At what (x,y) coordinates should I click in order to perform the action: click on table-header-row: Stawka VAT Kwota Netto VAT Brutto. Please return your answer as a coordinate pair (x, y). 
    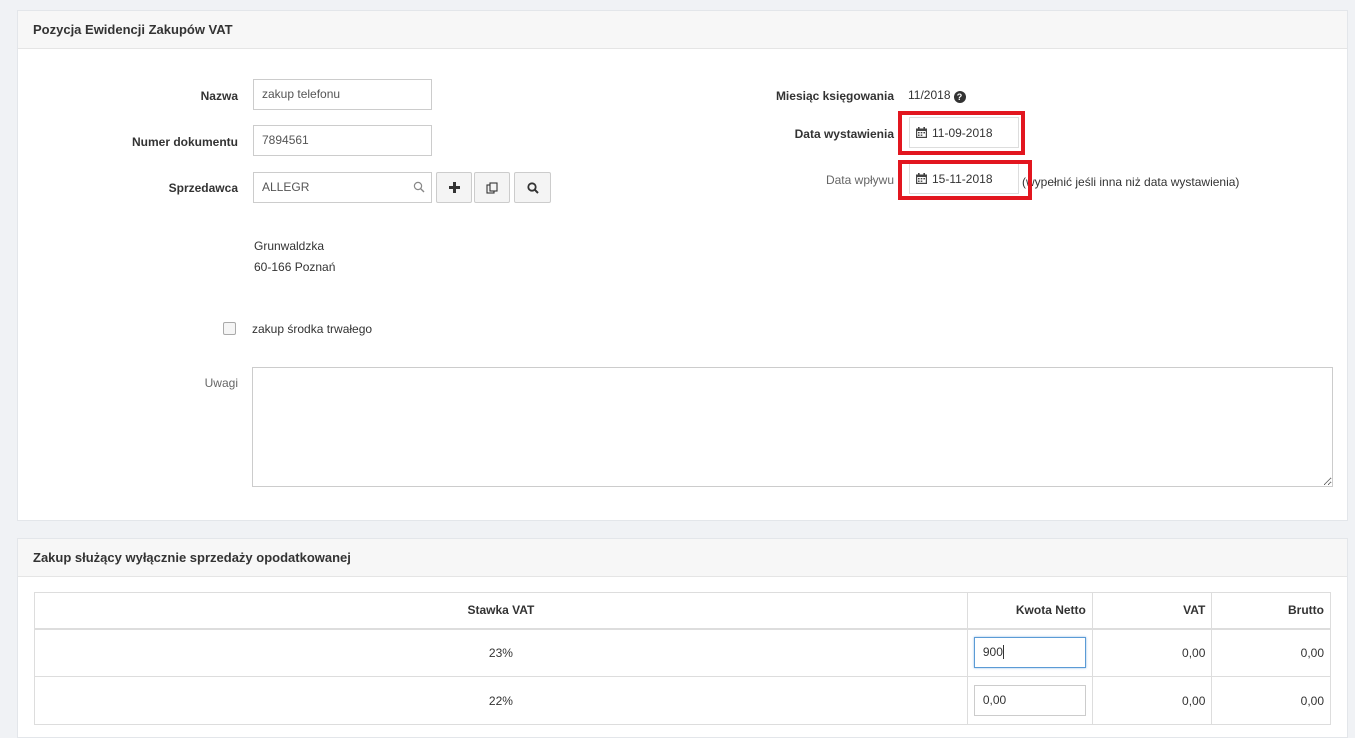
    Looking at the image, I should click on (682, 611).